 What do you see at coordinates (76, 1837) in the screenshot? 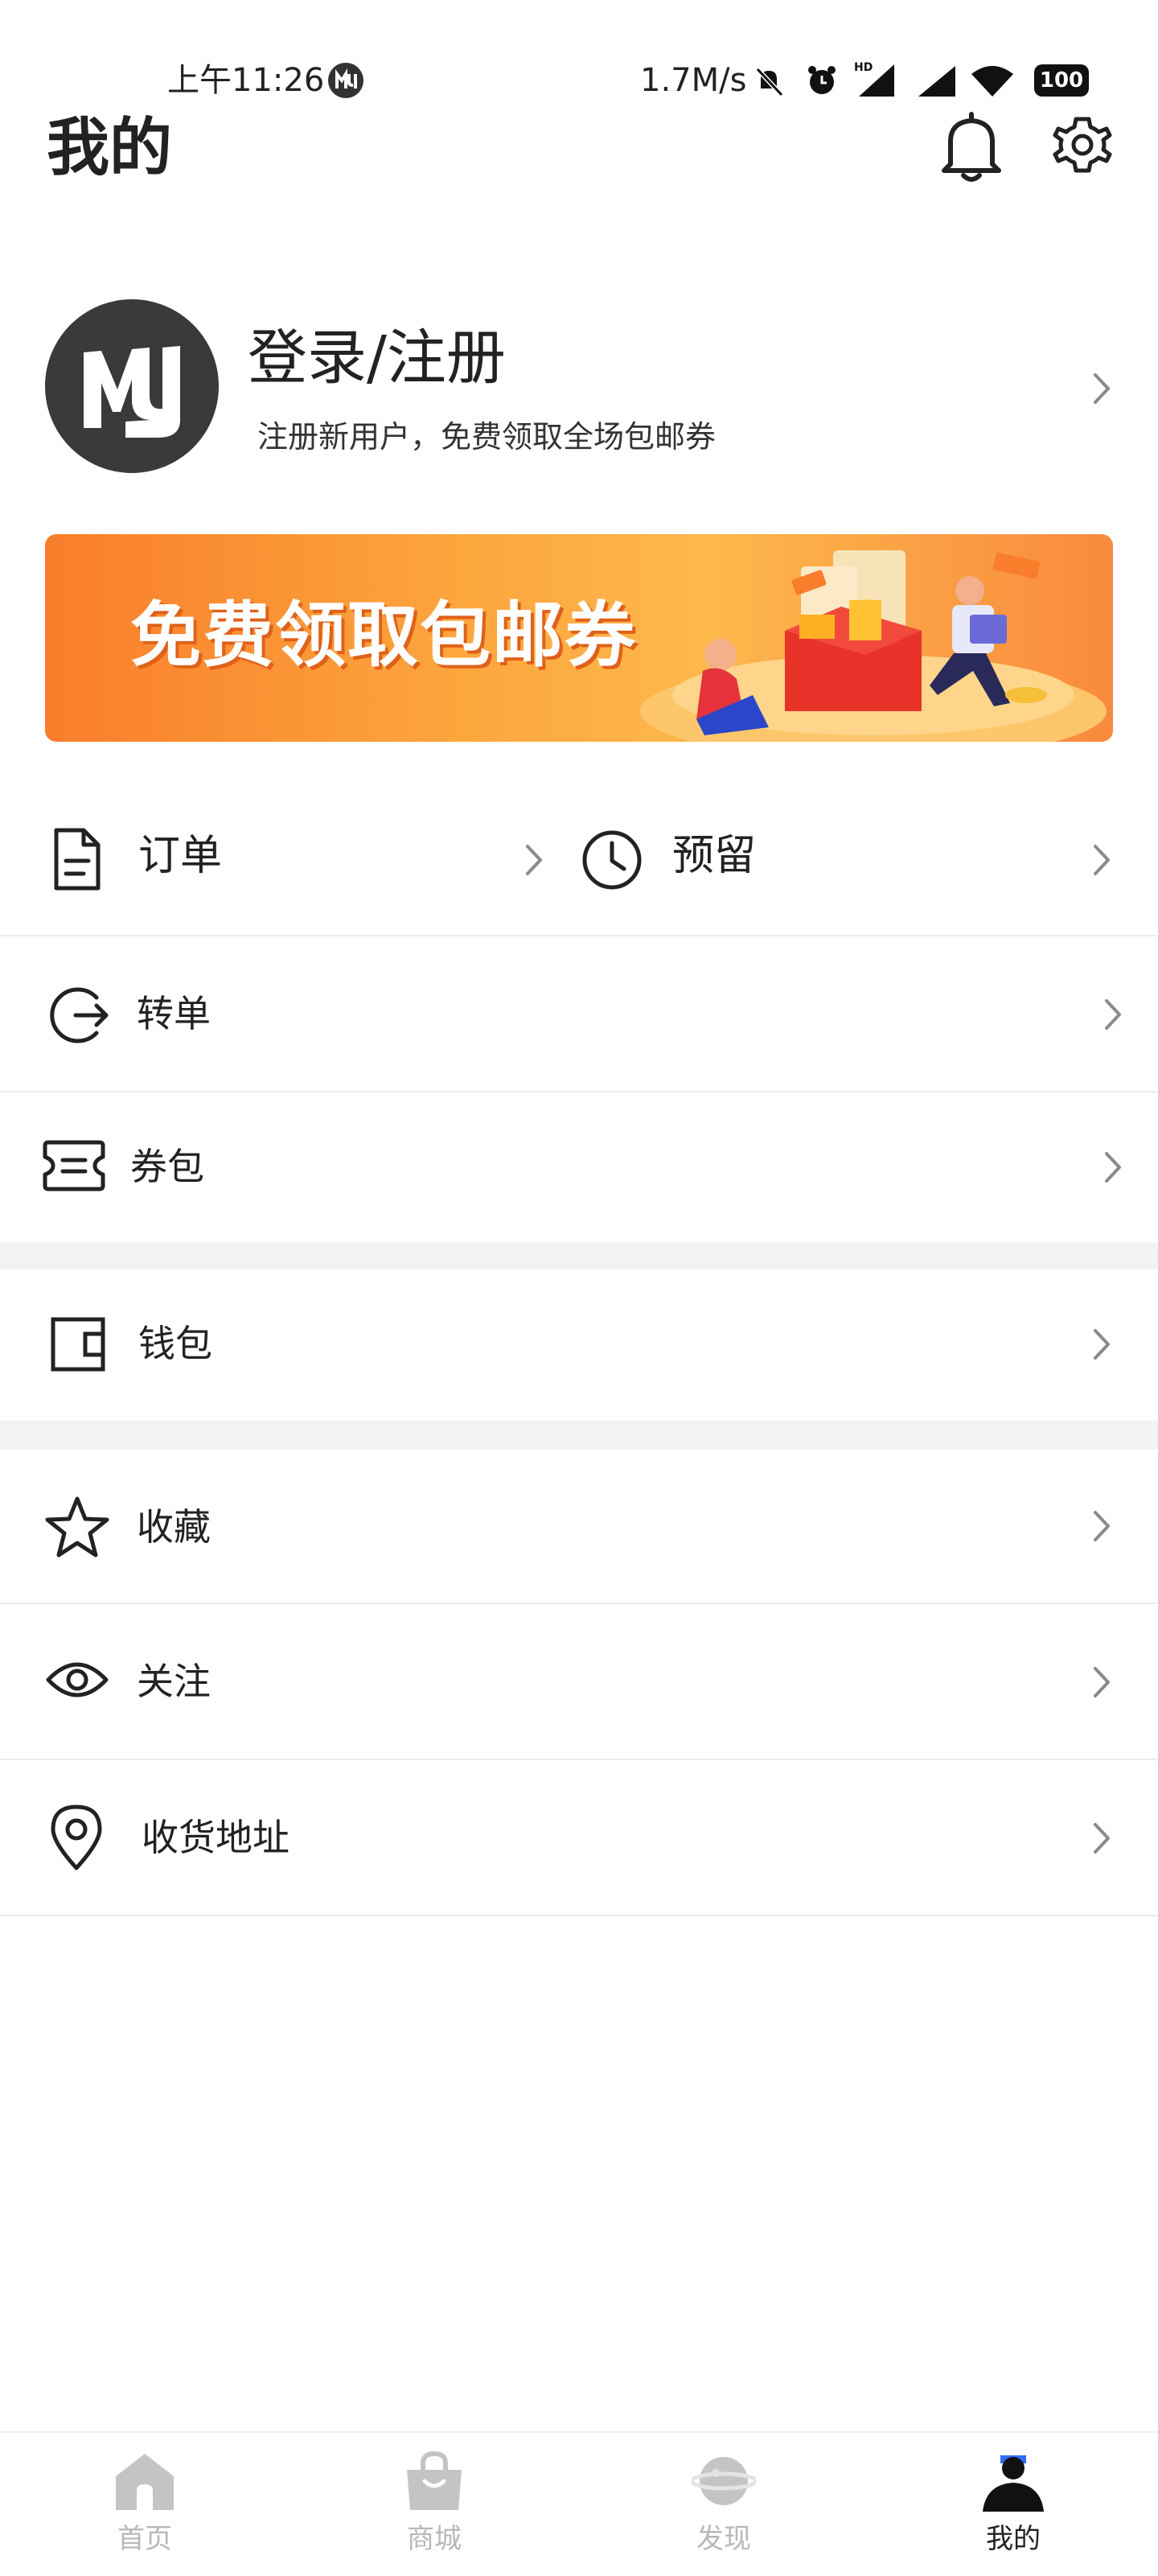
I see `location-pin-icon` at bounding box center [76, 1837].